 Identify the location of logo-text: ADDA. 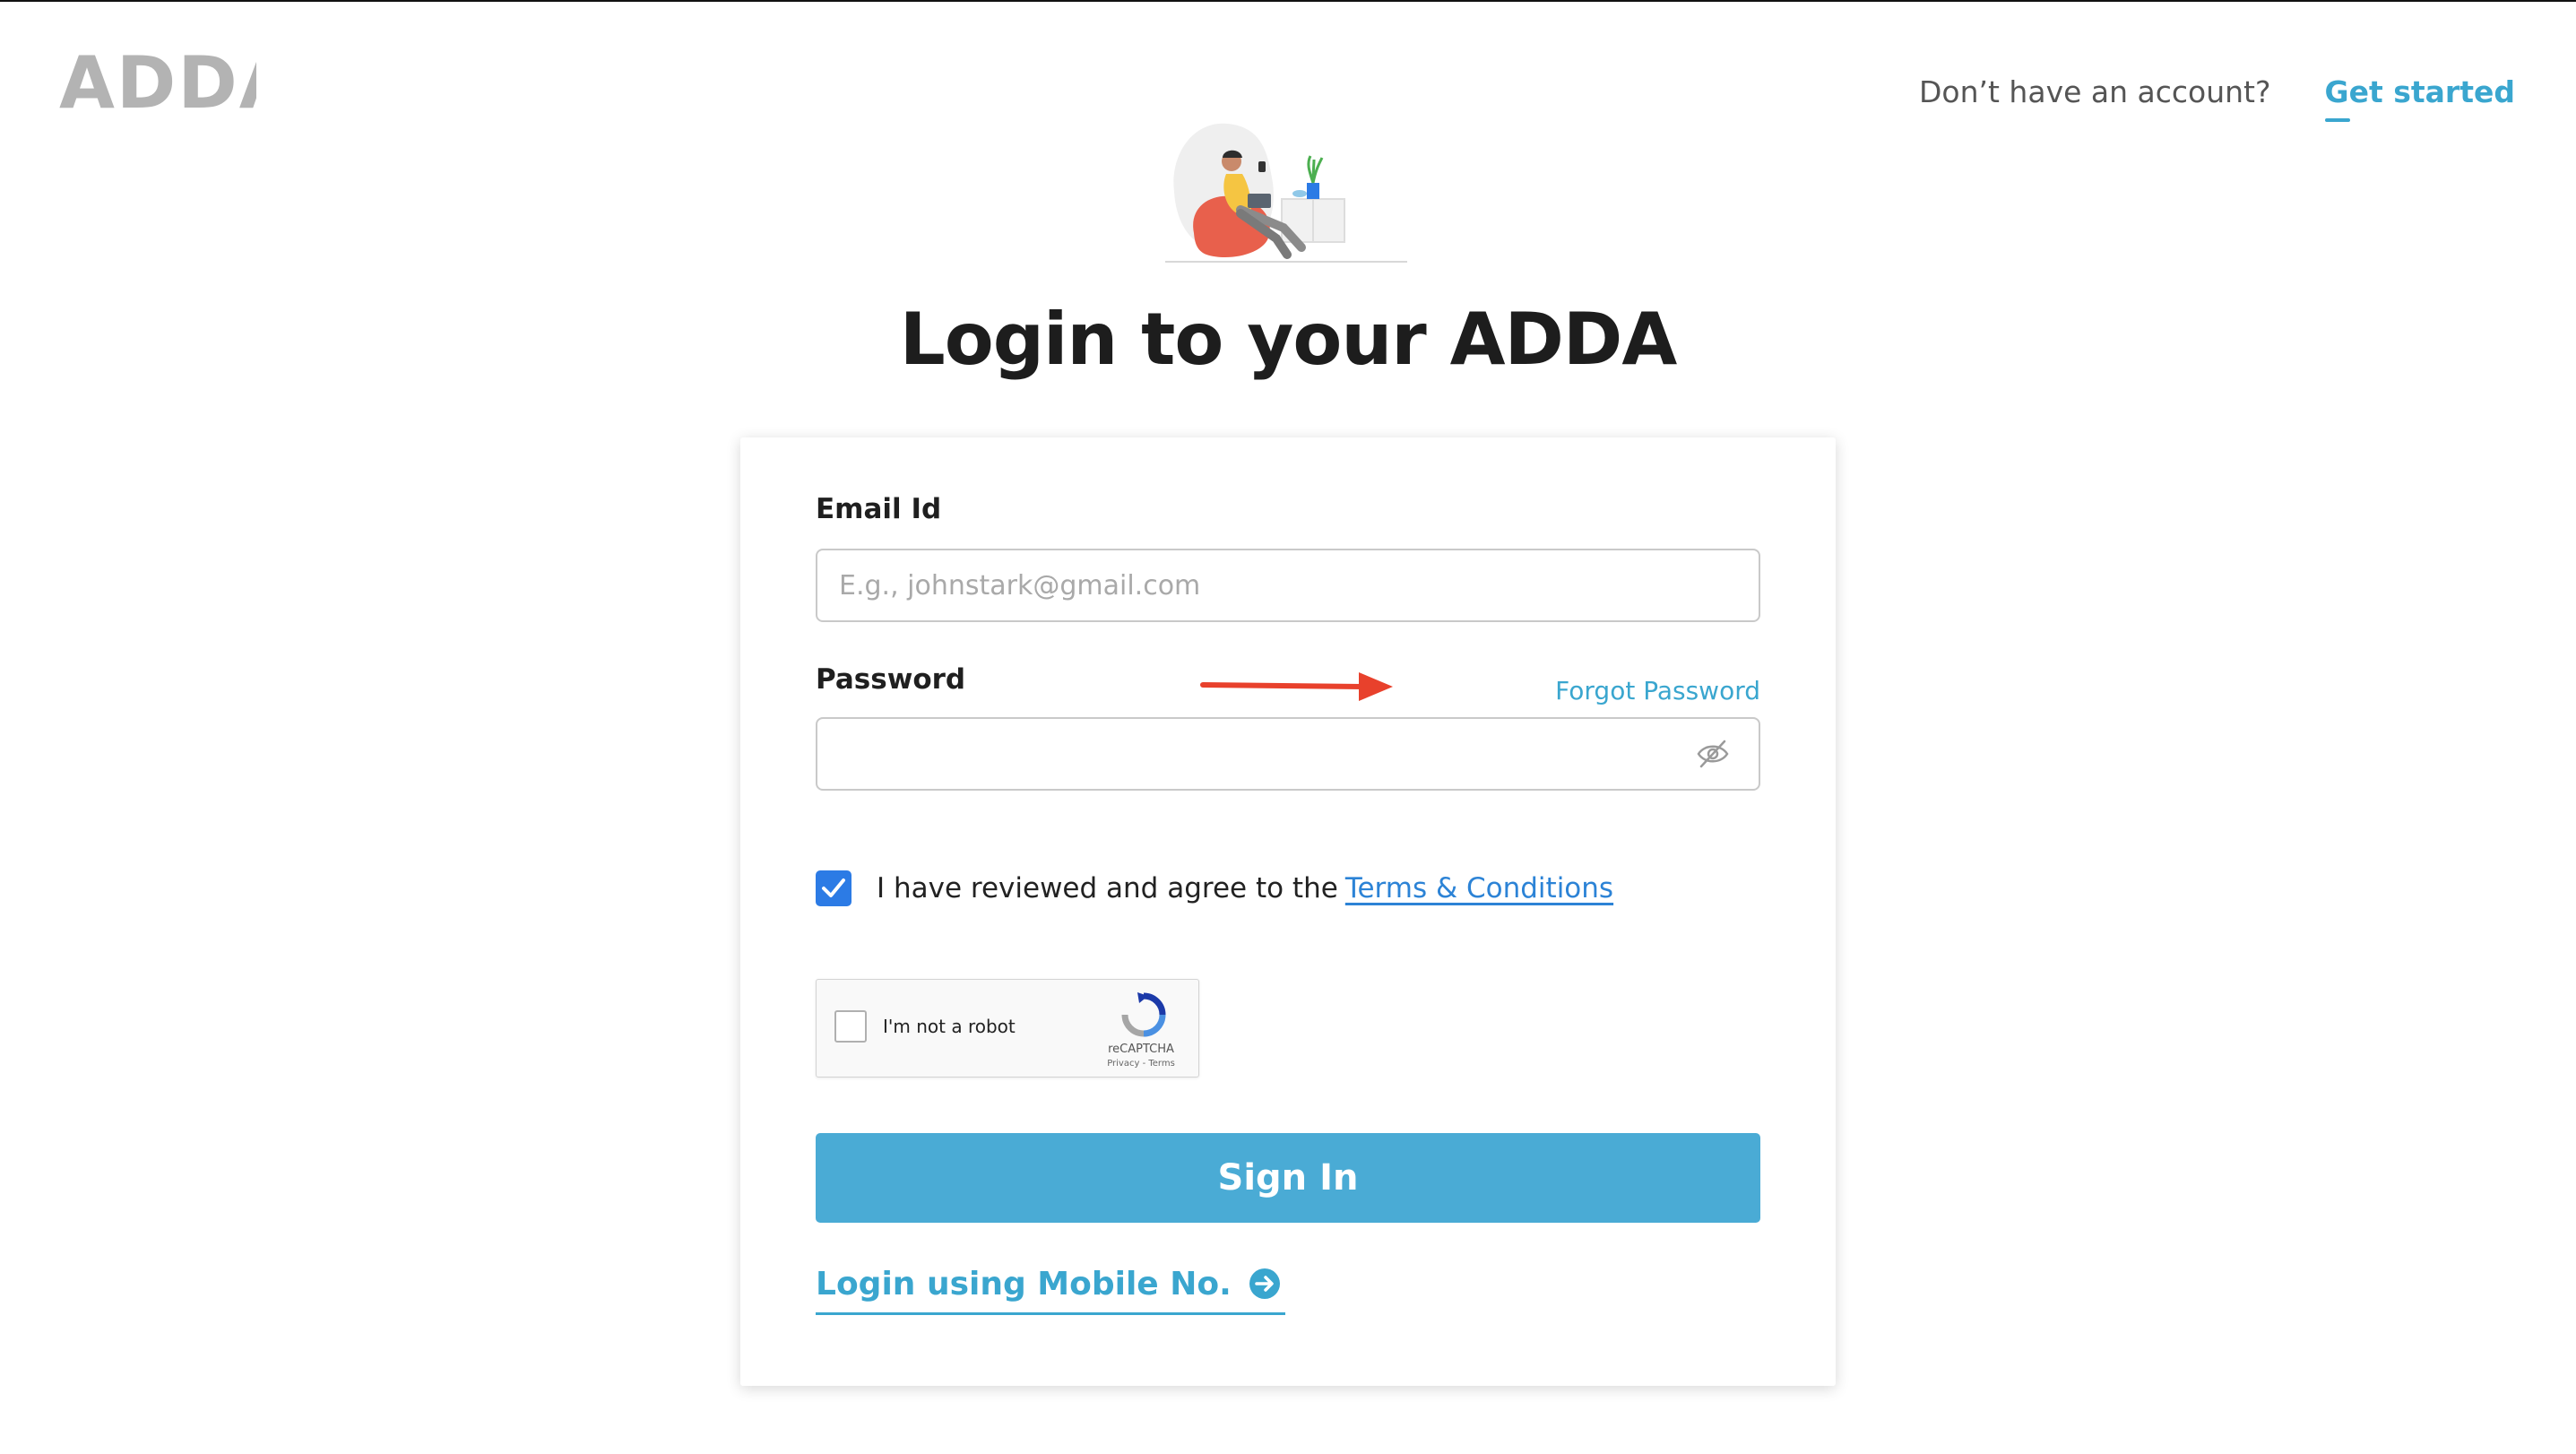
(157, 81).